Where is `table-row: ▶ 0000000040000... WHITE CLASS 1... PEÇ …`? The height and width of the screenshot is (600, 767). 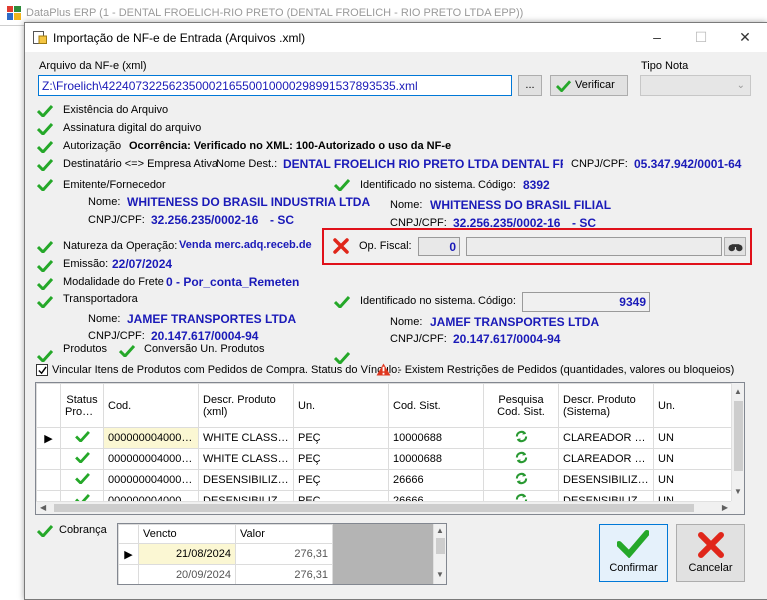 table-row: ▶ 0000000040000... WHITE CLASS 1... PEÇ … is located at coordinates (384, 438).